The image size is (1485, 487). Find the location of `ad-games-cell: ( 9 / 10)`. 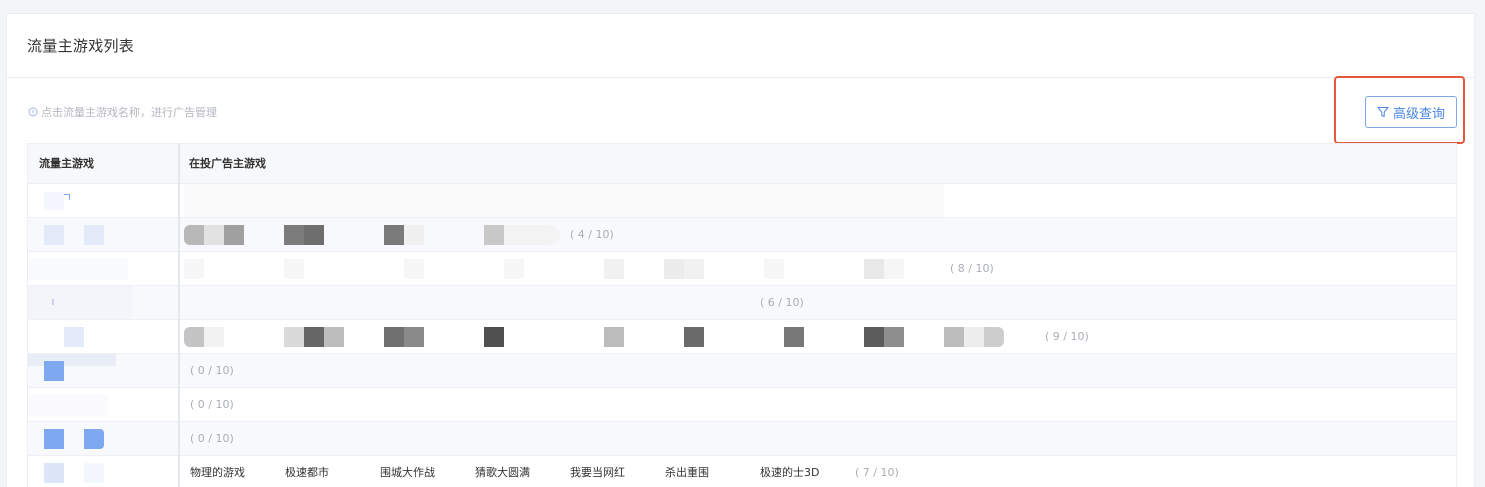

ad-games-cell: ( 9 / 10) is located at coordinates (820, 336).